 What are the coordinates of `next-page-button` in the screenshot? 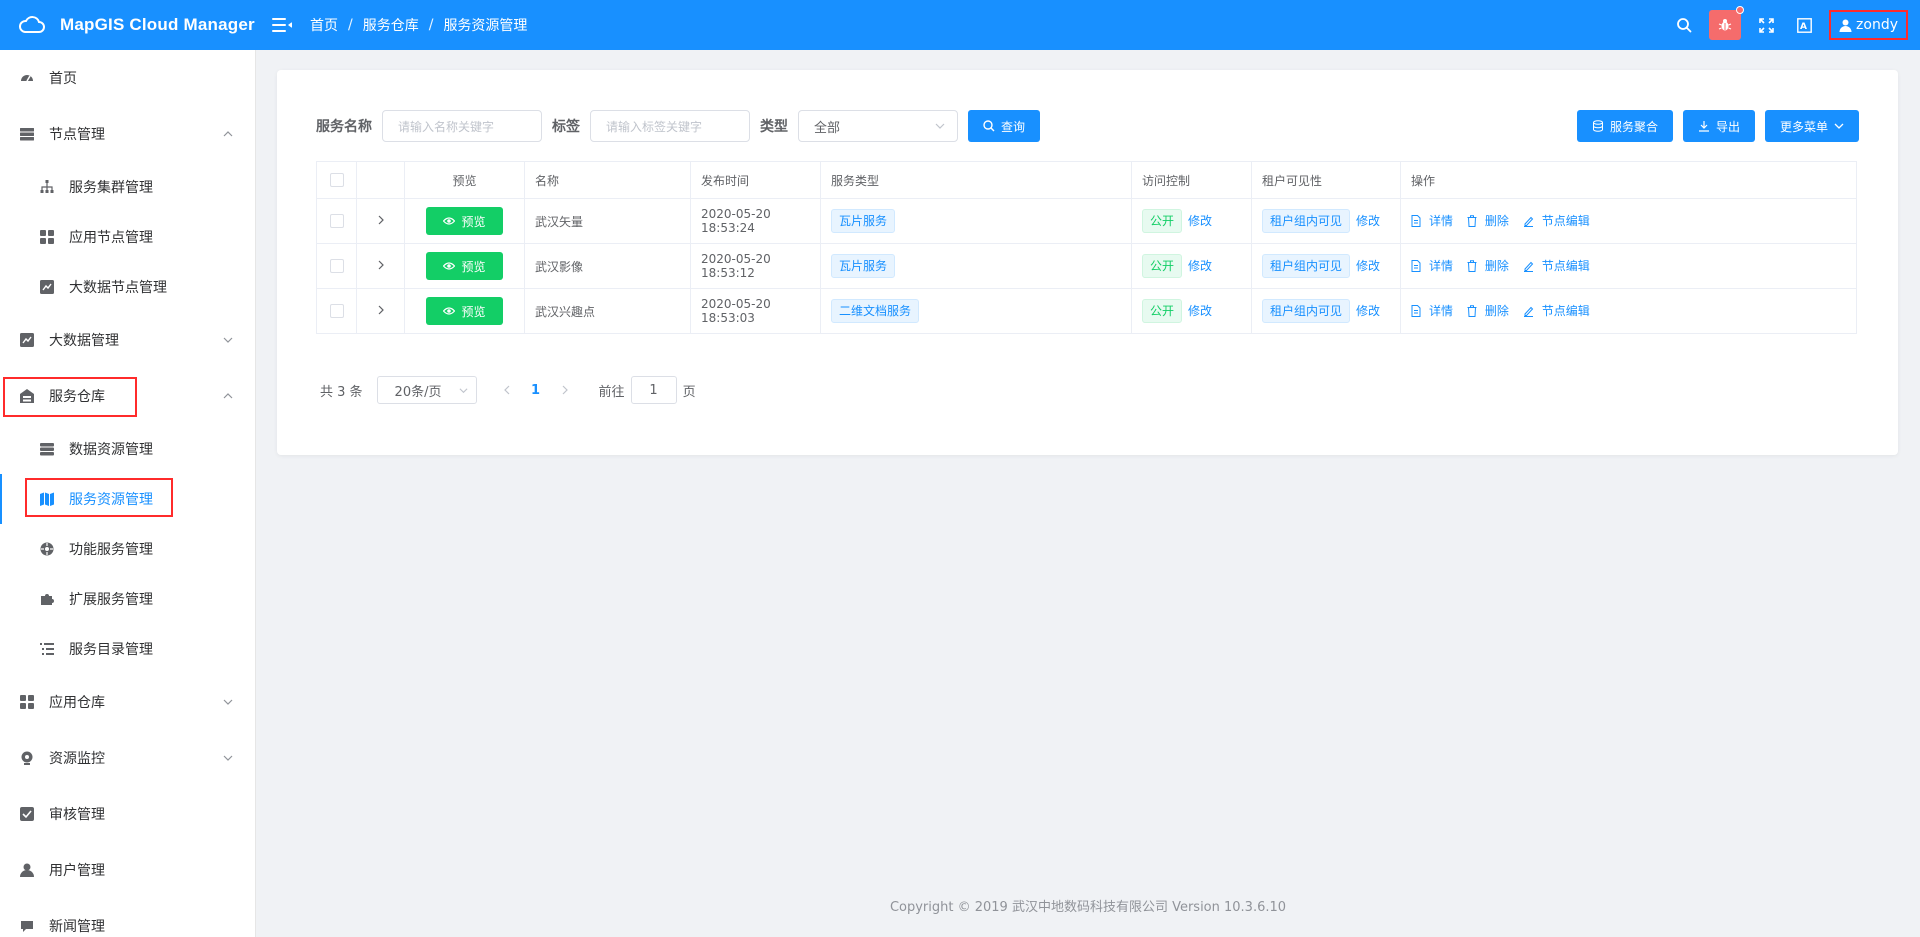 It's located at (565, 390).